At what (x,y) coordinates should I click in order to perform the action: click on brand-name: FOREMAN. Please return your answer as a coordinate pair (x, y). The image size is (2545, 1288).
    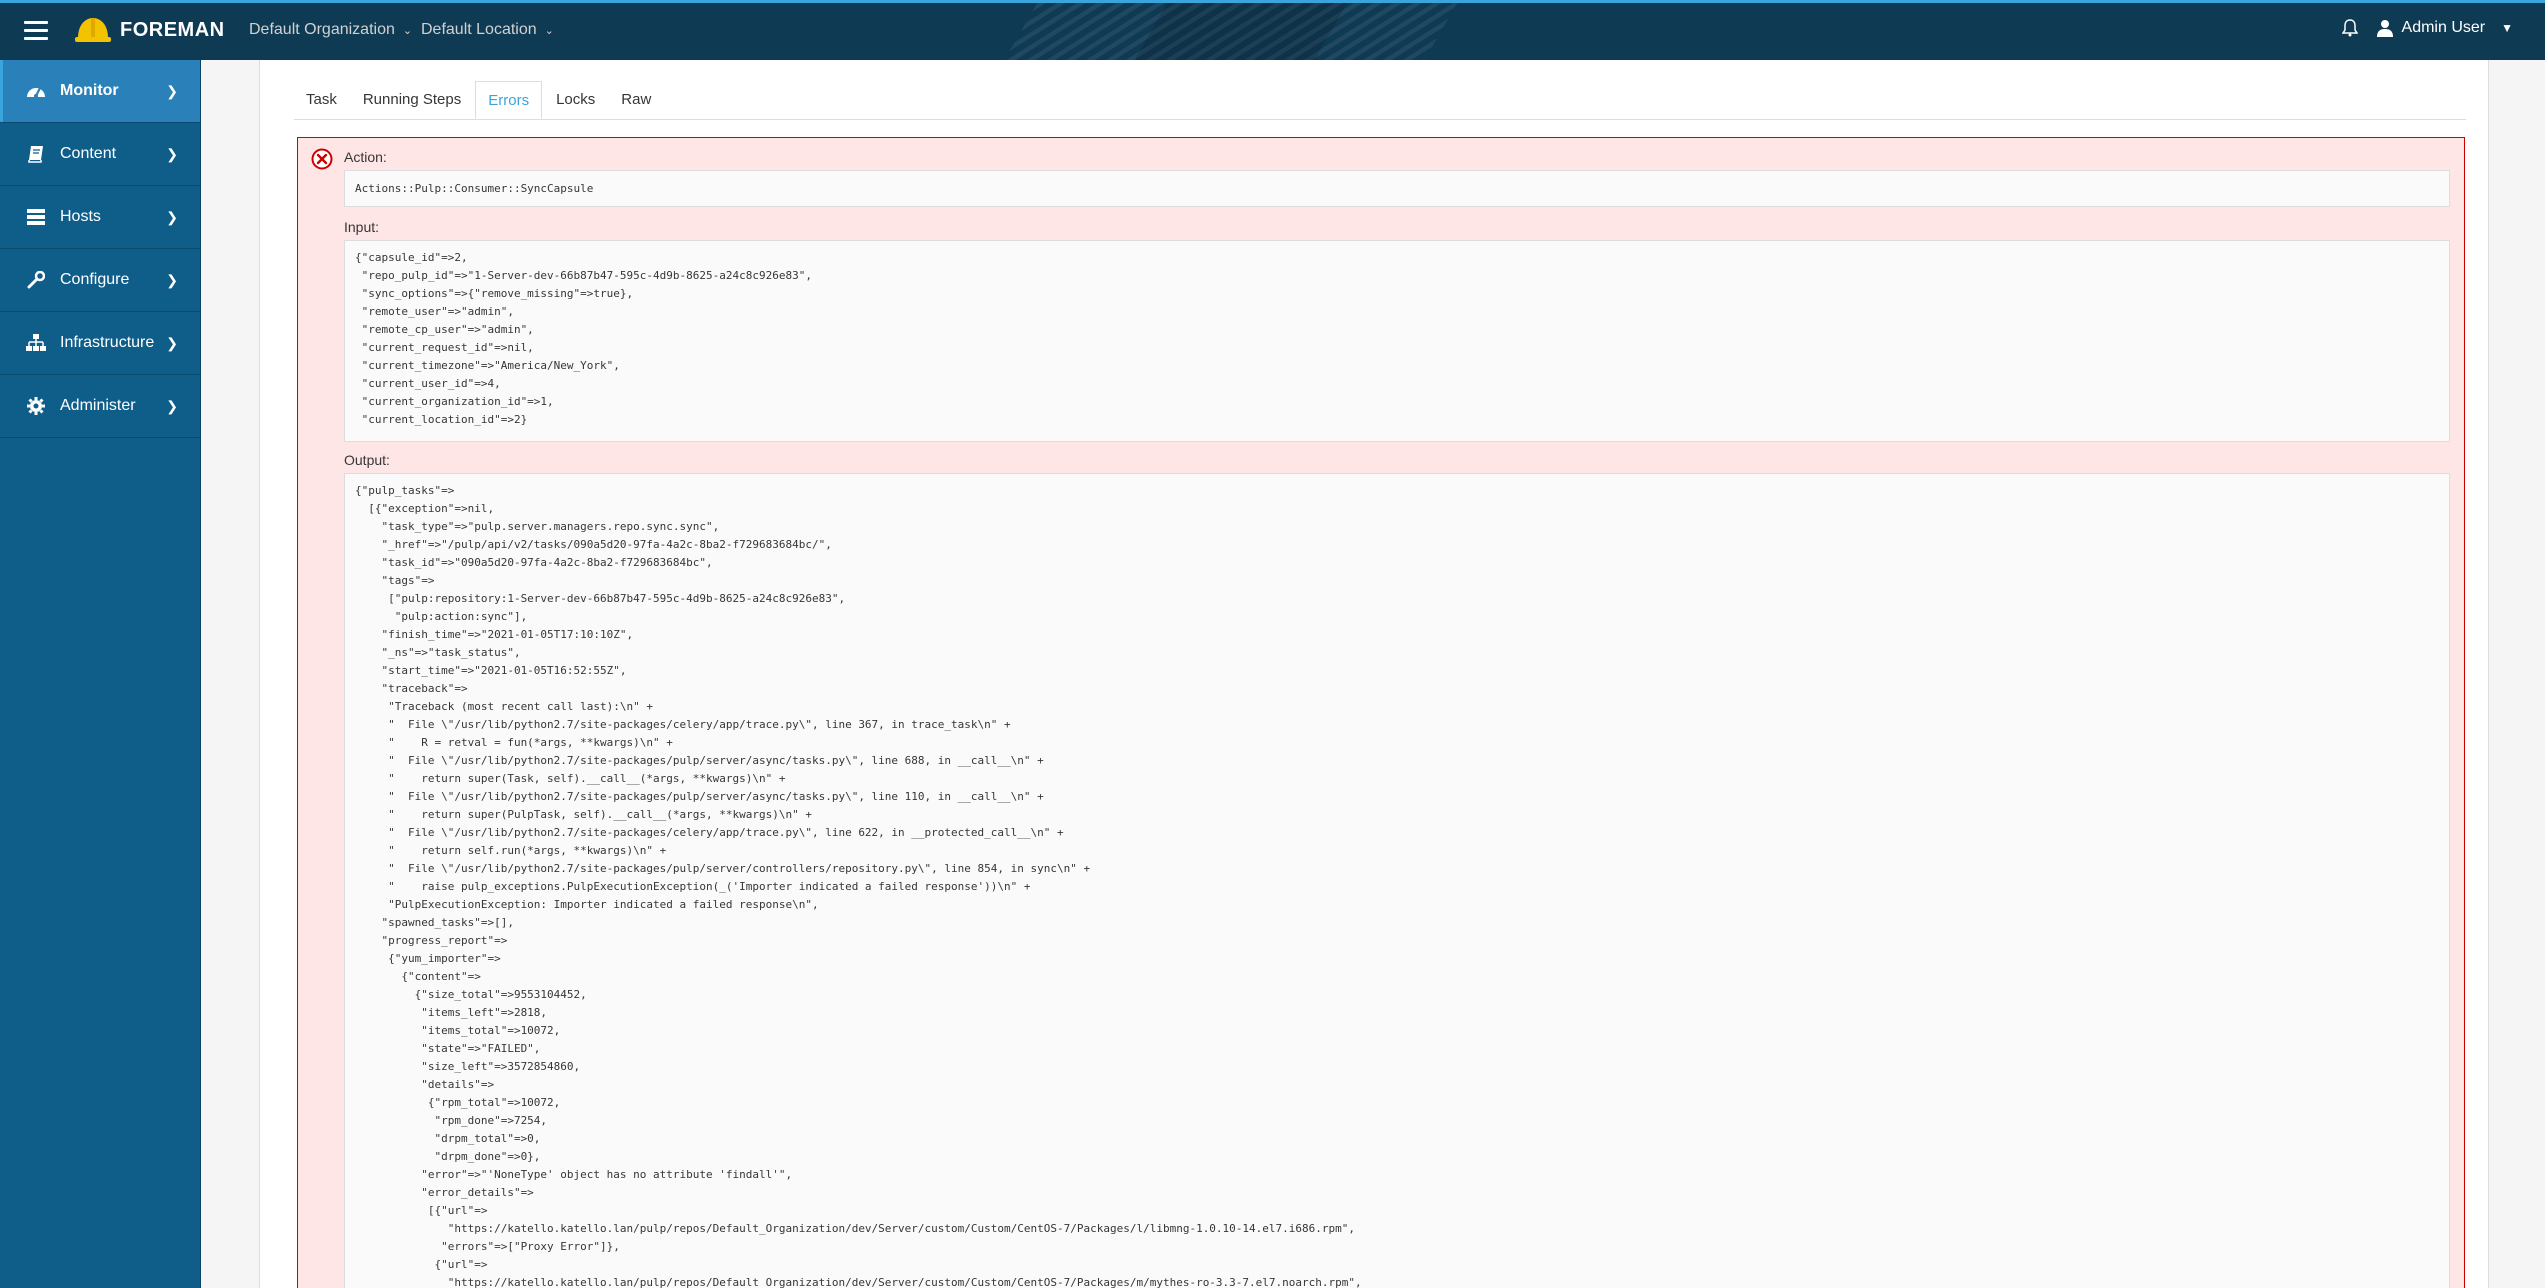
    Looking at the image, I should click on (172, 29).